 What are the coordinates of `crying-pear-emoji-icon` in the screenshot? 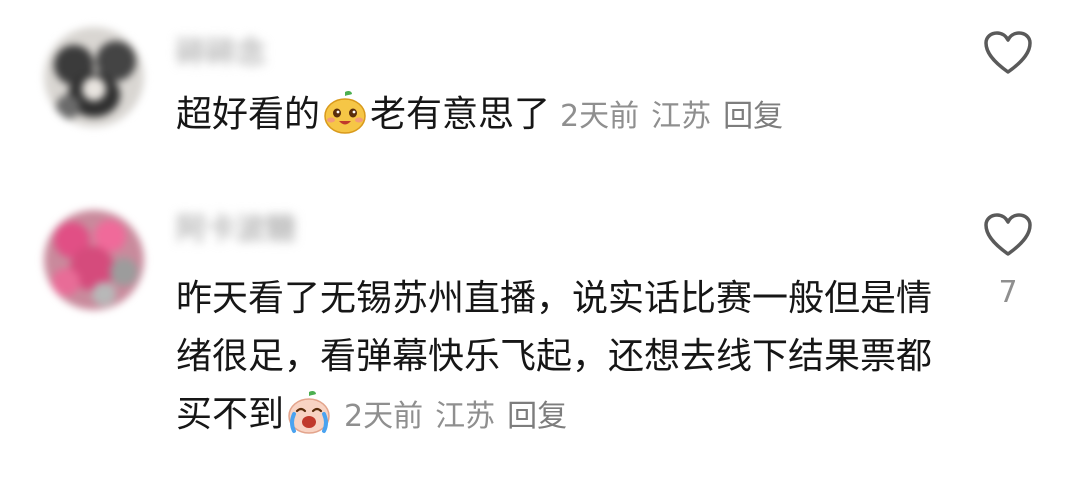 It's located at (309, 412).